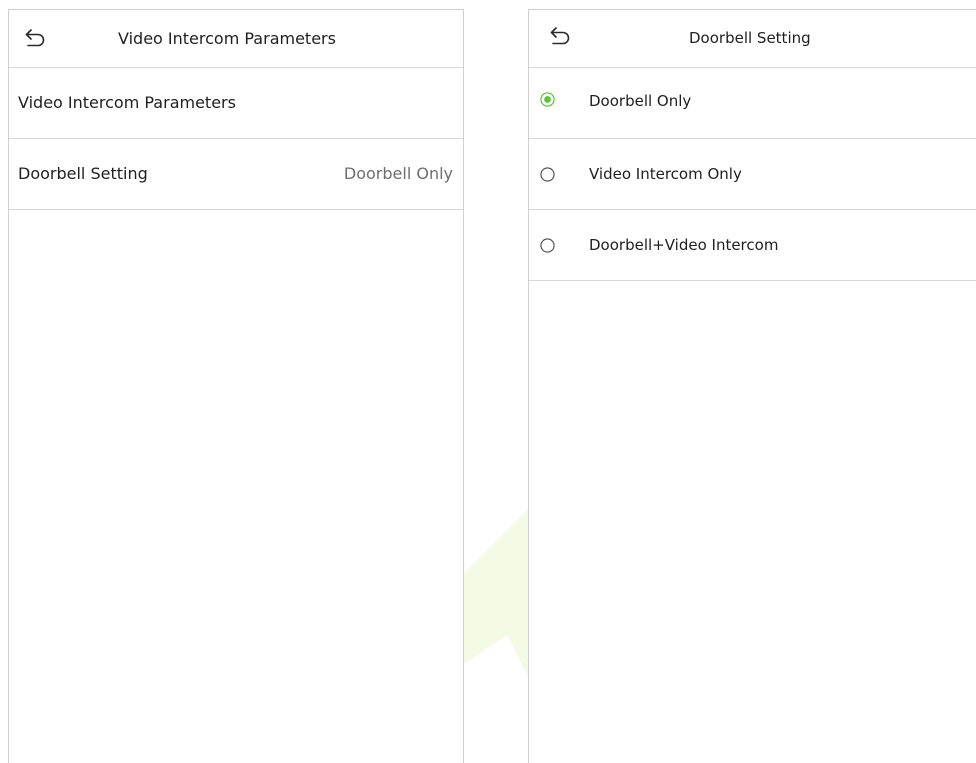 The image size is (976, 763). I want to click on page-title: Video Intercom Parameters, so click(227, 38).